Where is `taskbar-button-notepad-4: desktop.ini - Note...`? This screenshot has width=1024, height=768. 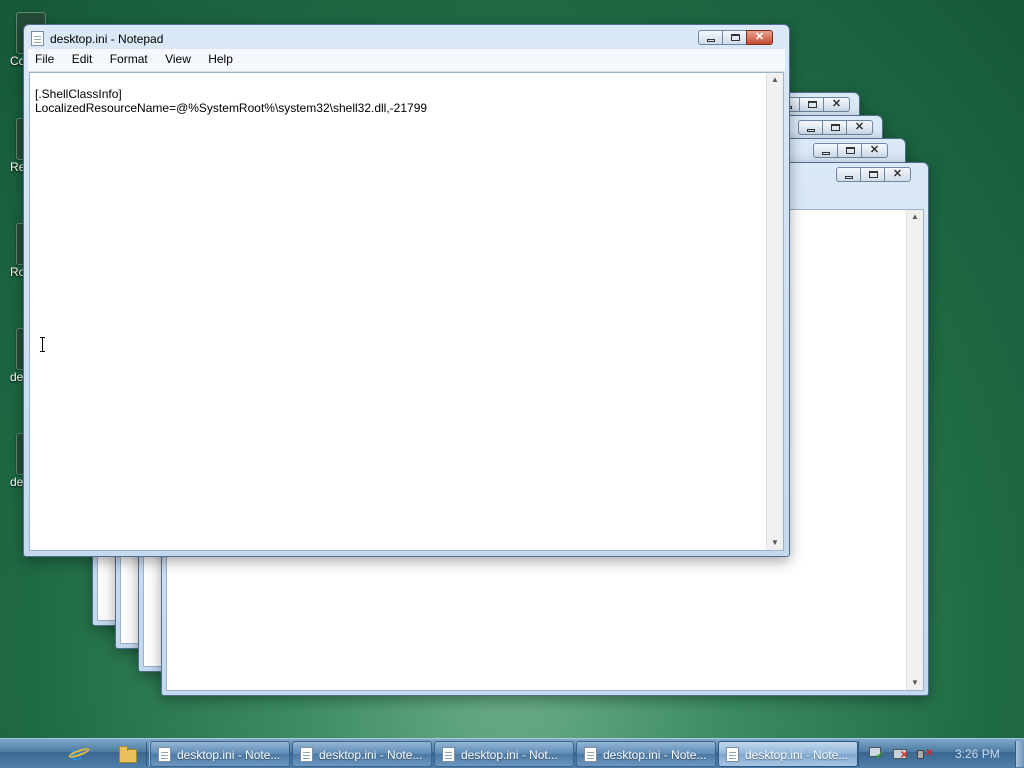
taskbar-button-notepad-4: desktop.ini - Note... is located at coordinates (646, 754).